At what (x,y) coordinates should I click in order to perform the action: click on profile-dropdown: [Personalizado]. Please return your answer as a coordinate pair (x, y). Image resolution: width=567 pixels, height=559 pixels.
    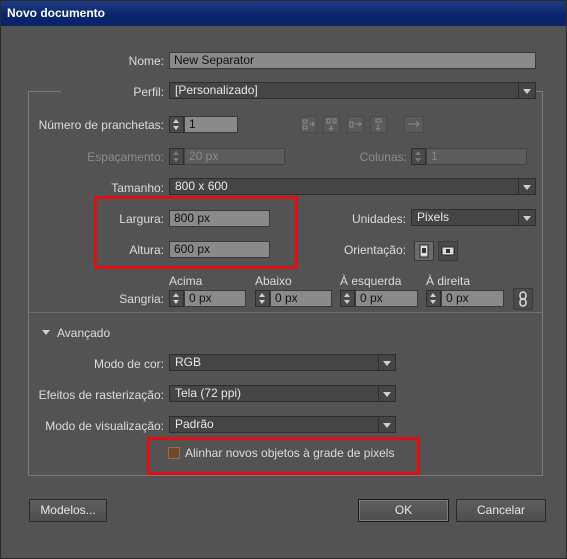
    Looking at the image, I should click on (352, 90).